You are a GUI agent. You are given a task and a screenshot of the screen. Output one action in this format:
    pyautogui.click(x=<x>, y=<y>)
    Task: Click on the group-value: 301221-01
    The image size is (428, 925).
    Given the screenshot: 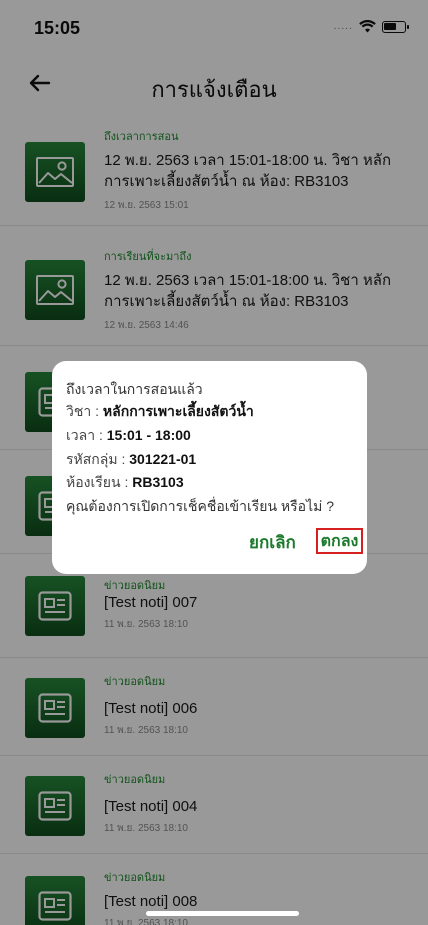 What is the action you would take?
    pyautogui.click(x=163, y=459)
    